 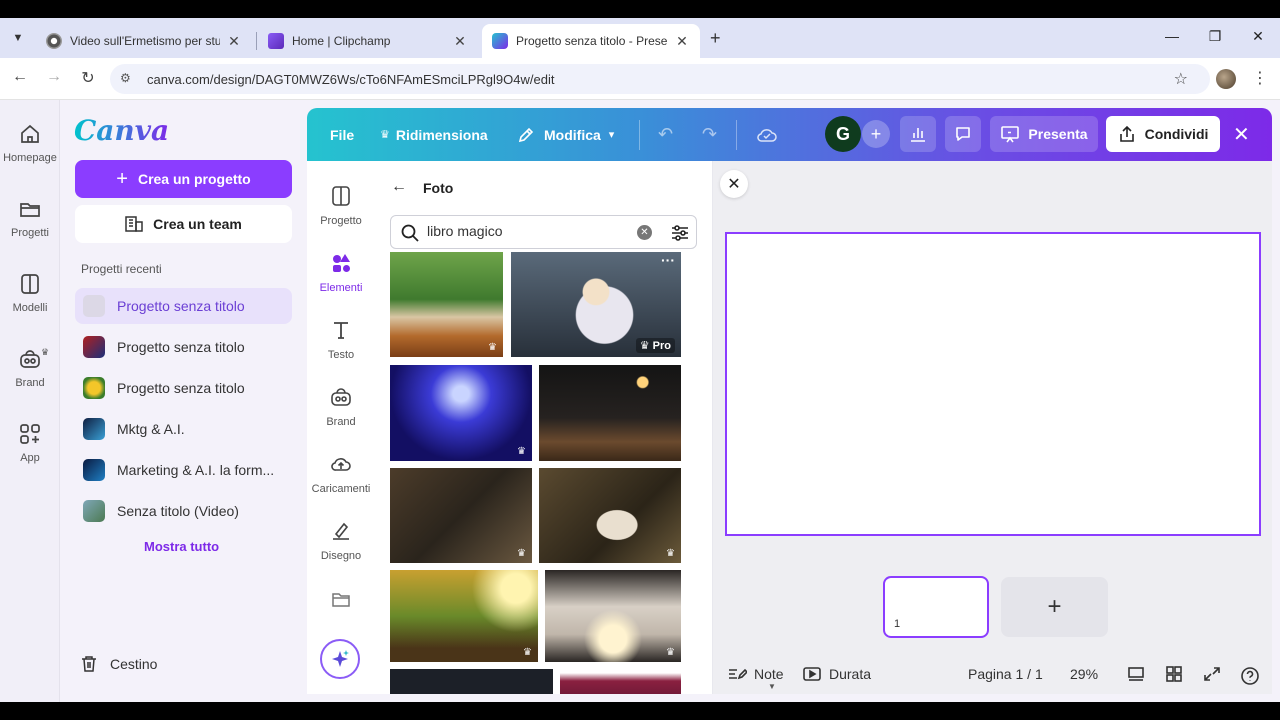 What do you see at coordinates (341, 340) in the screenshot?
I see `obj-tab-testo: Testo` at bounding box center [341, 340].